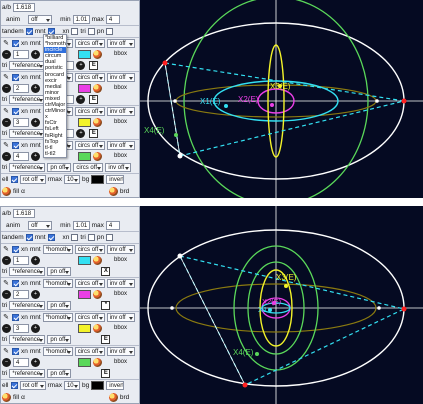  Describe the element at coordinates (21, 156) in the screenshot. I see `xn-4-input: 4` at that location.